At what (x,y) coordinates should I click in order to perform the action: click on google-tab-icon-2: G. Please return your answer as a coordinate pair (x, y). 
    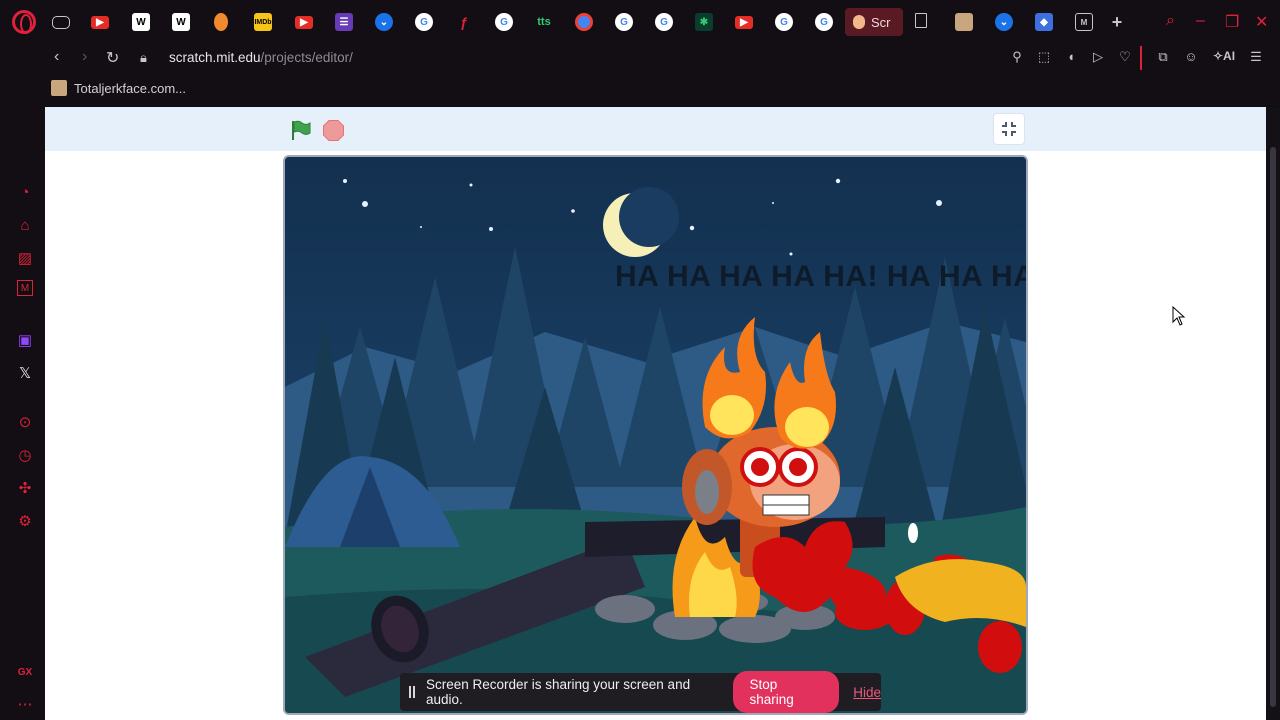
    Looking at the image, I should click on (504, 22).